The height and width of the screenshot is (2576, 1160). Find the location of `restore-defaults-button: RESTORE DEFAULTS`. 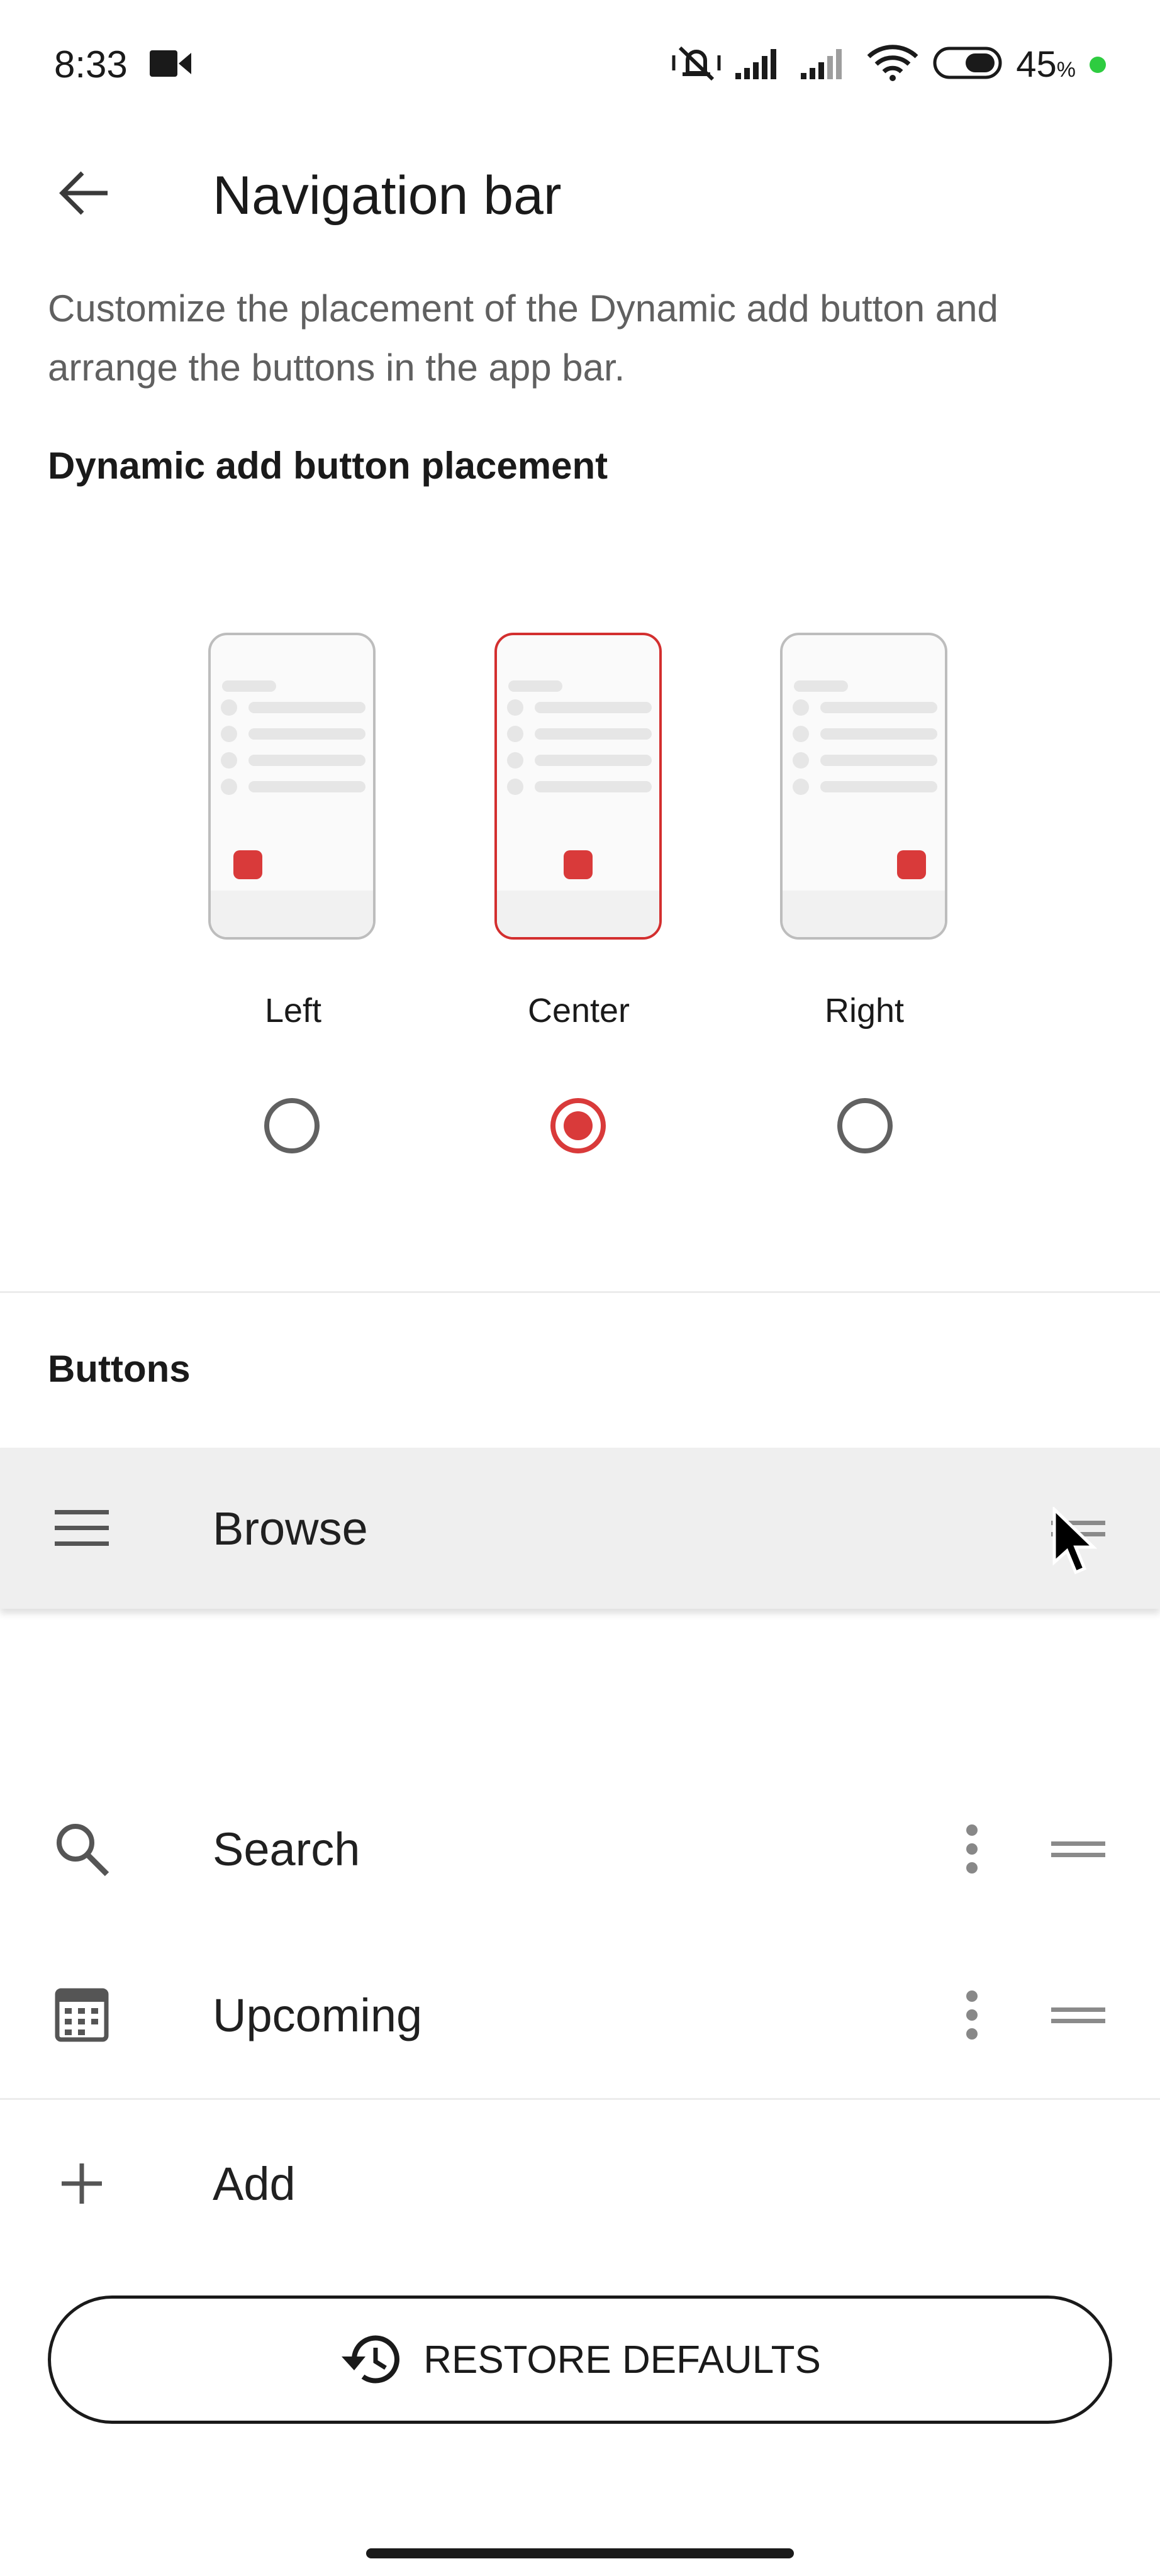

restore-defaults-button: RESTORE DEFAULTS is located at coordinates (580, 2360).